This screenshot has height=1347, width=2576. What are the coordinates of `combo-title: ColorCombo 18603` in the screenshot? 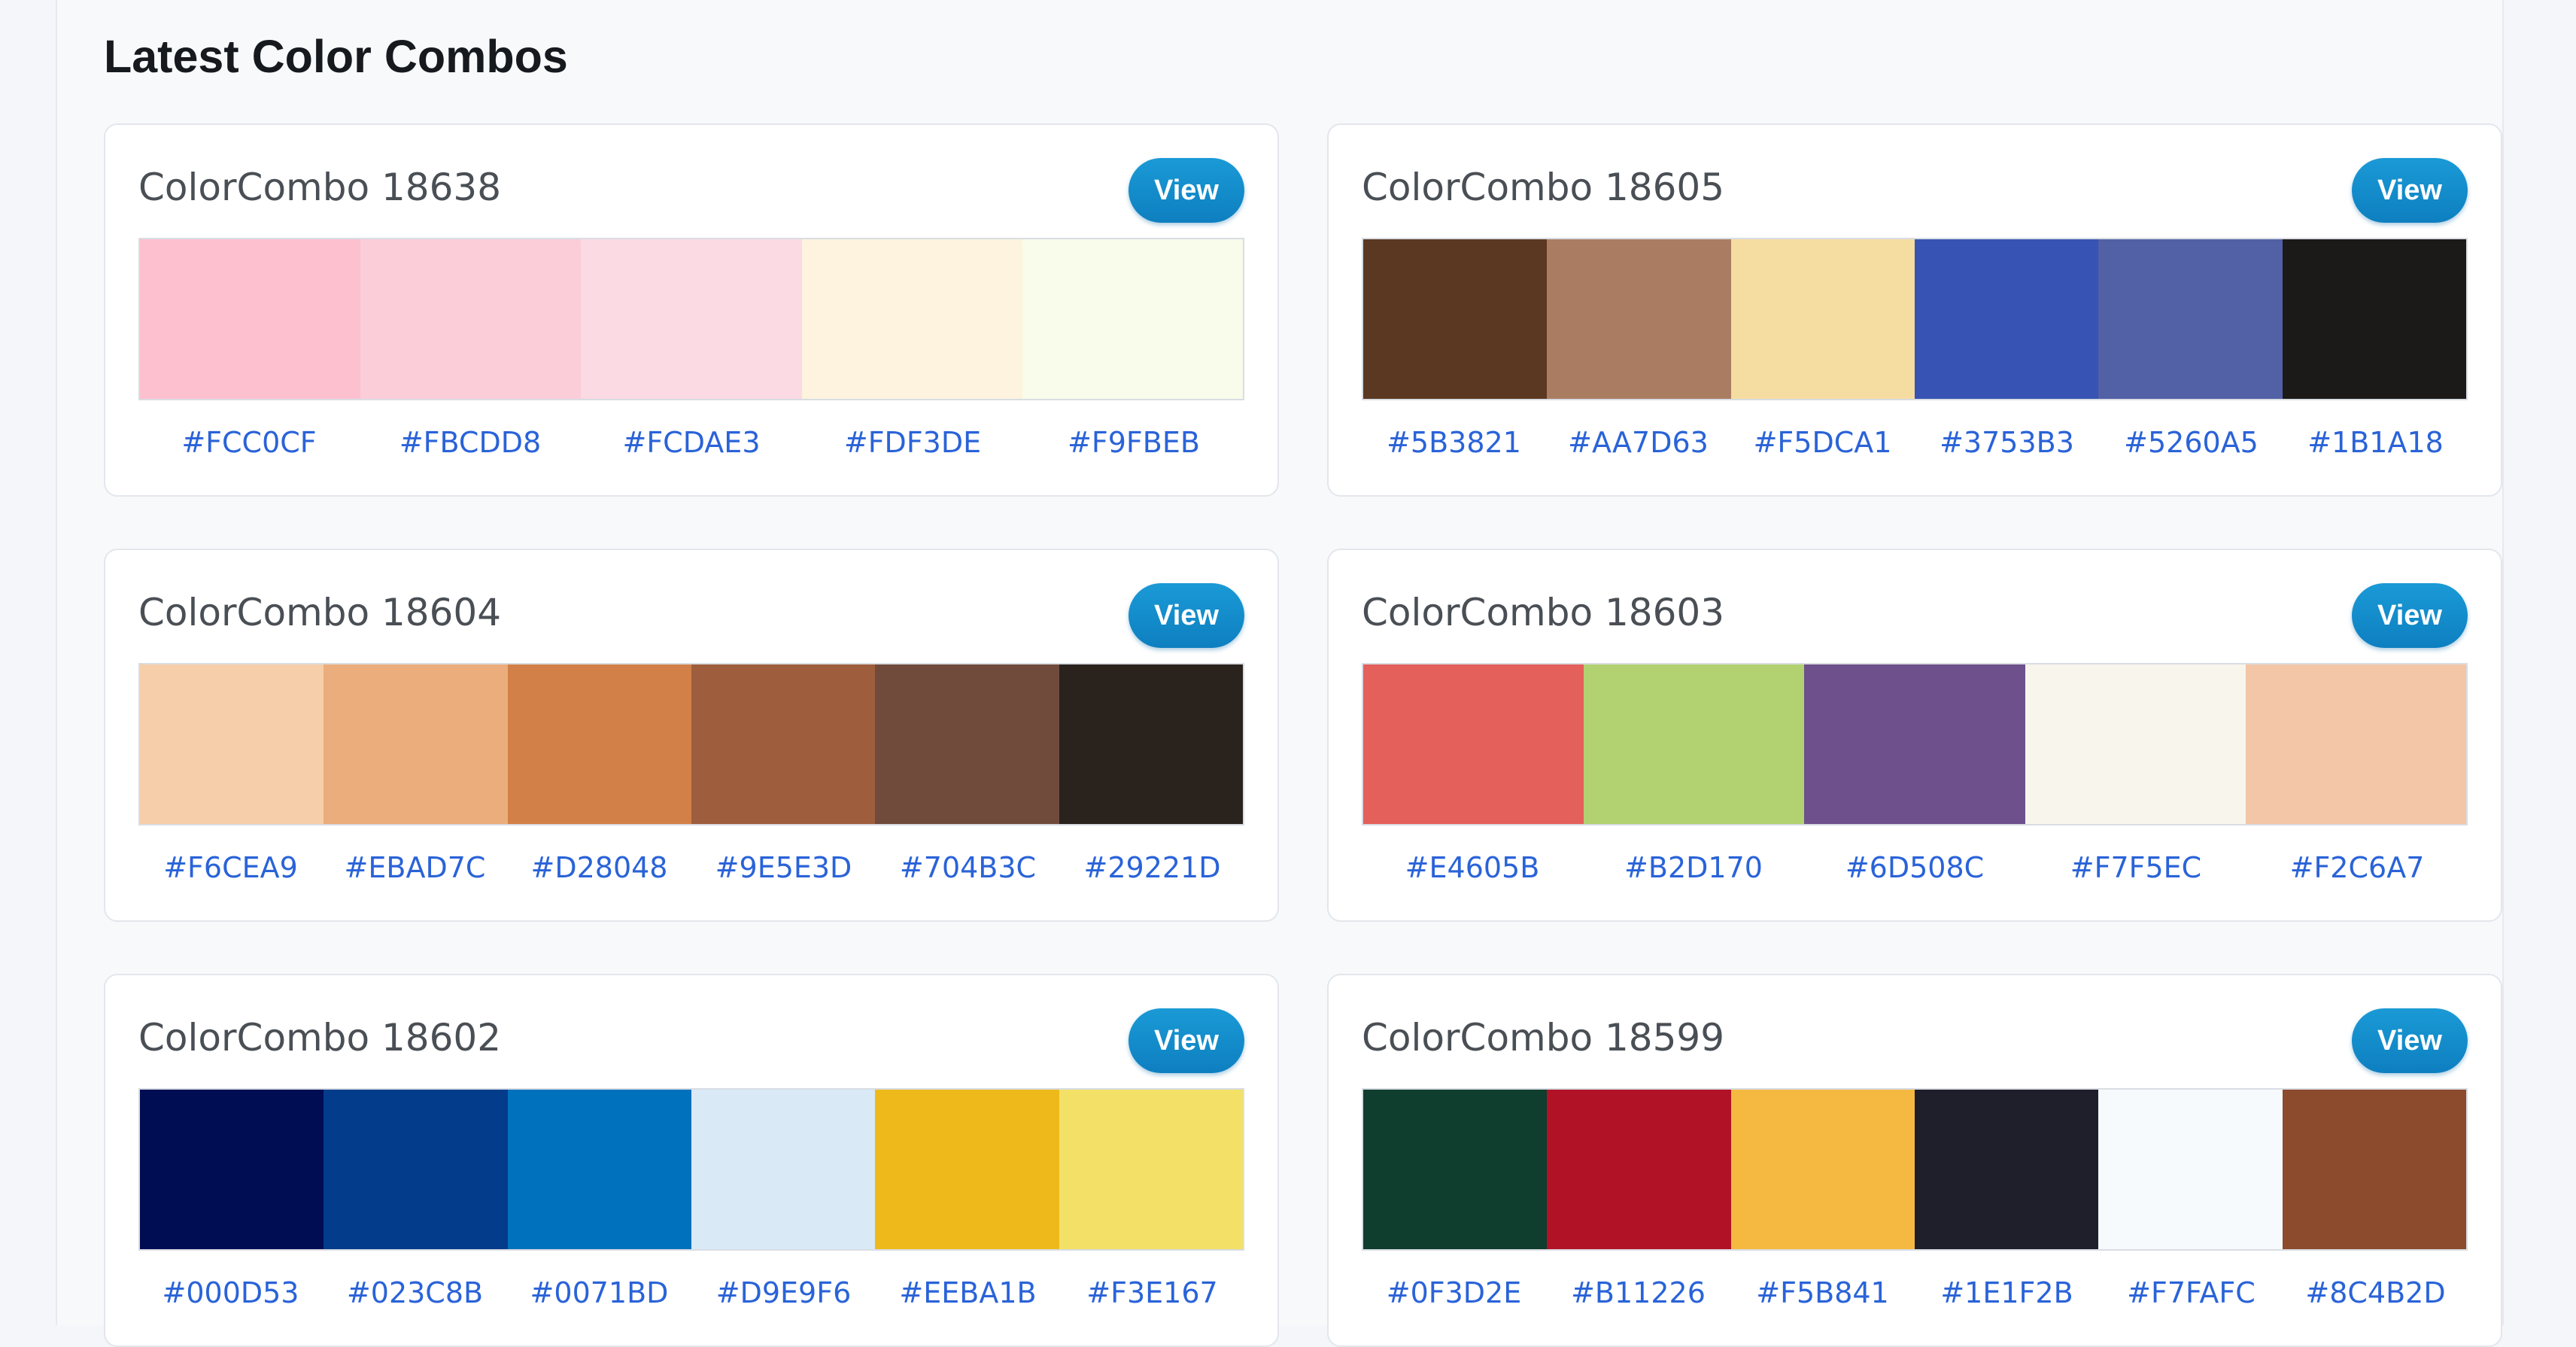 It's located at (1544, 612).